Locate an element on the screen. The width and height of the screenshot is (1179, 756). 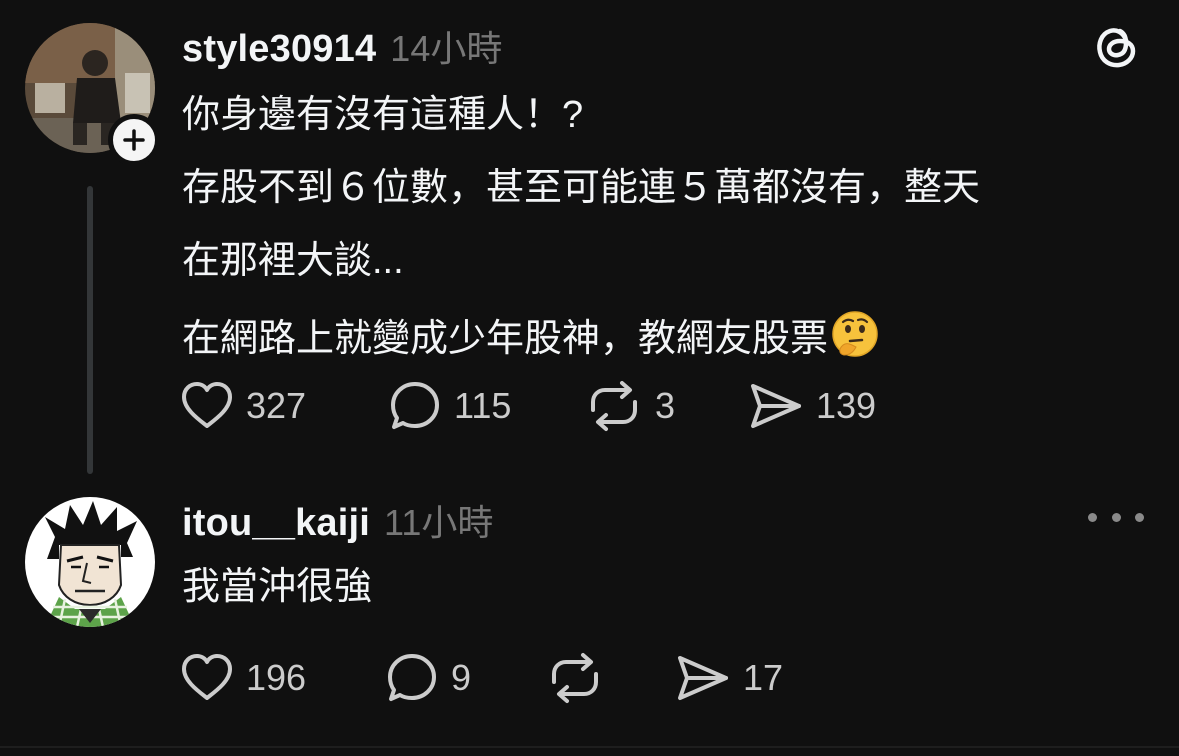
share-button: 17 is located at coordinates (729, 678).